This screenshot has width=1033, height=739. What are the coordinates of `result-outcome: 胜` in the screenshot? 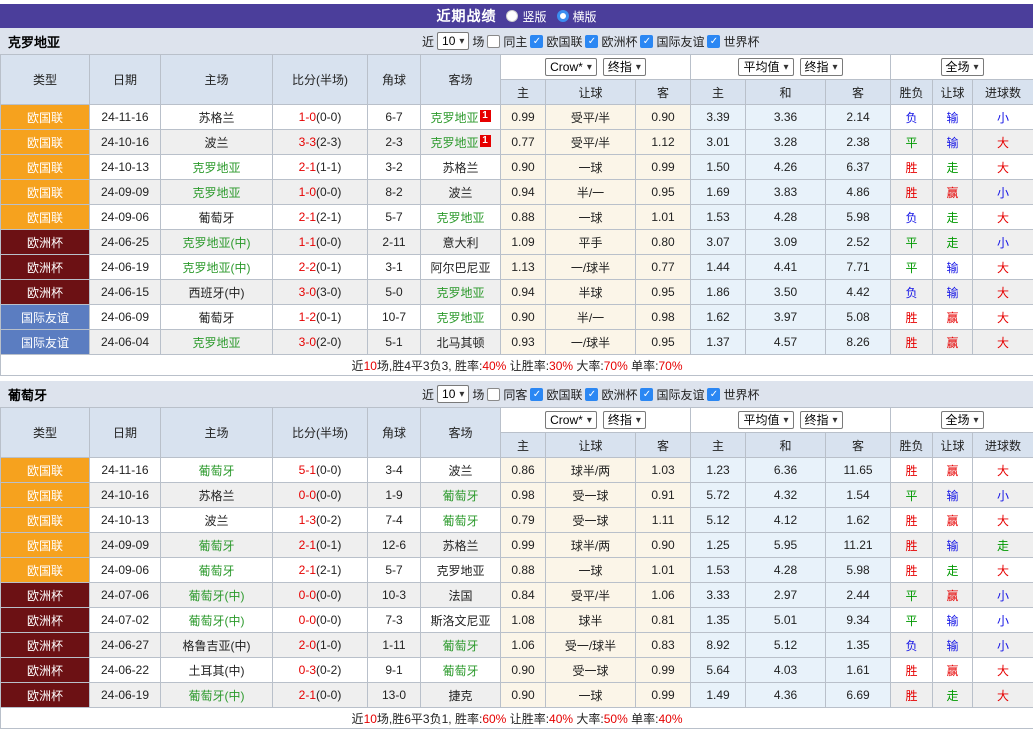 It's located at (912, 570).